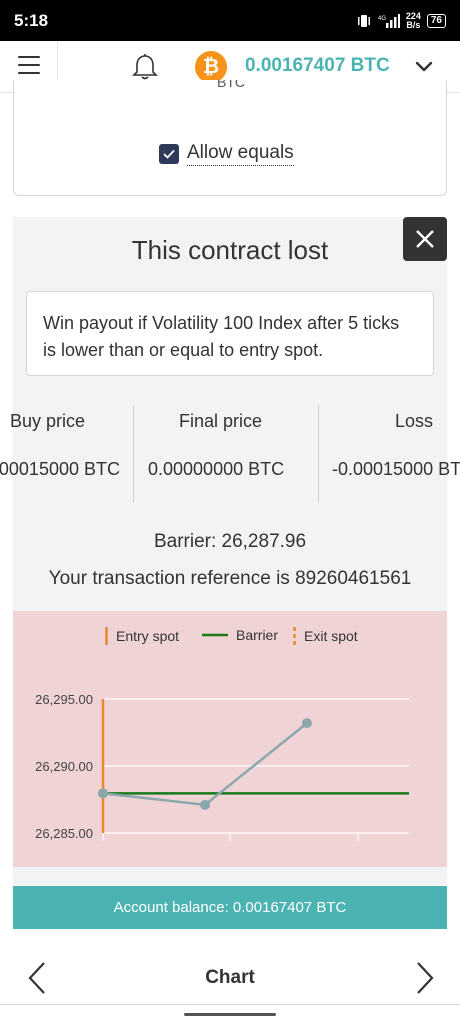 The width and height of the screenshot is (460, 1024). I want to click on barrier-text: Barrier: 26,287.96, so click(230, 541).